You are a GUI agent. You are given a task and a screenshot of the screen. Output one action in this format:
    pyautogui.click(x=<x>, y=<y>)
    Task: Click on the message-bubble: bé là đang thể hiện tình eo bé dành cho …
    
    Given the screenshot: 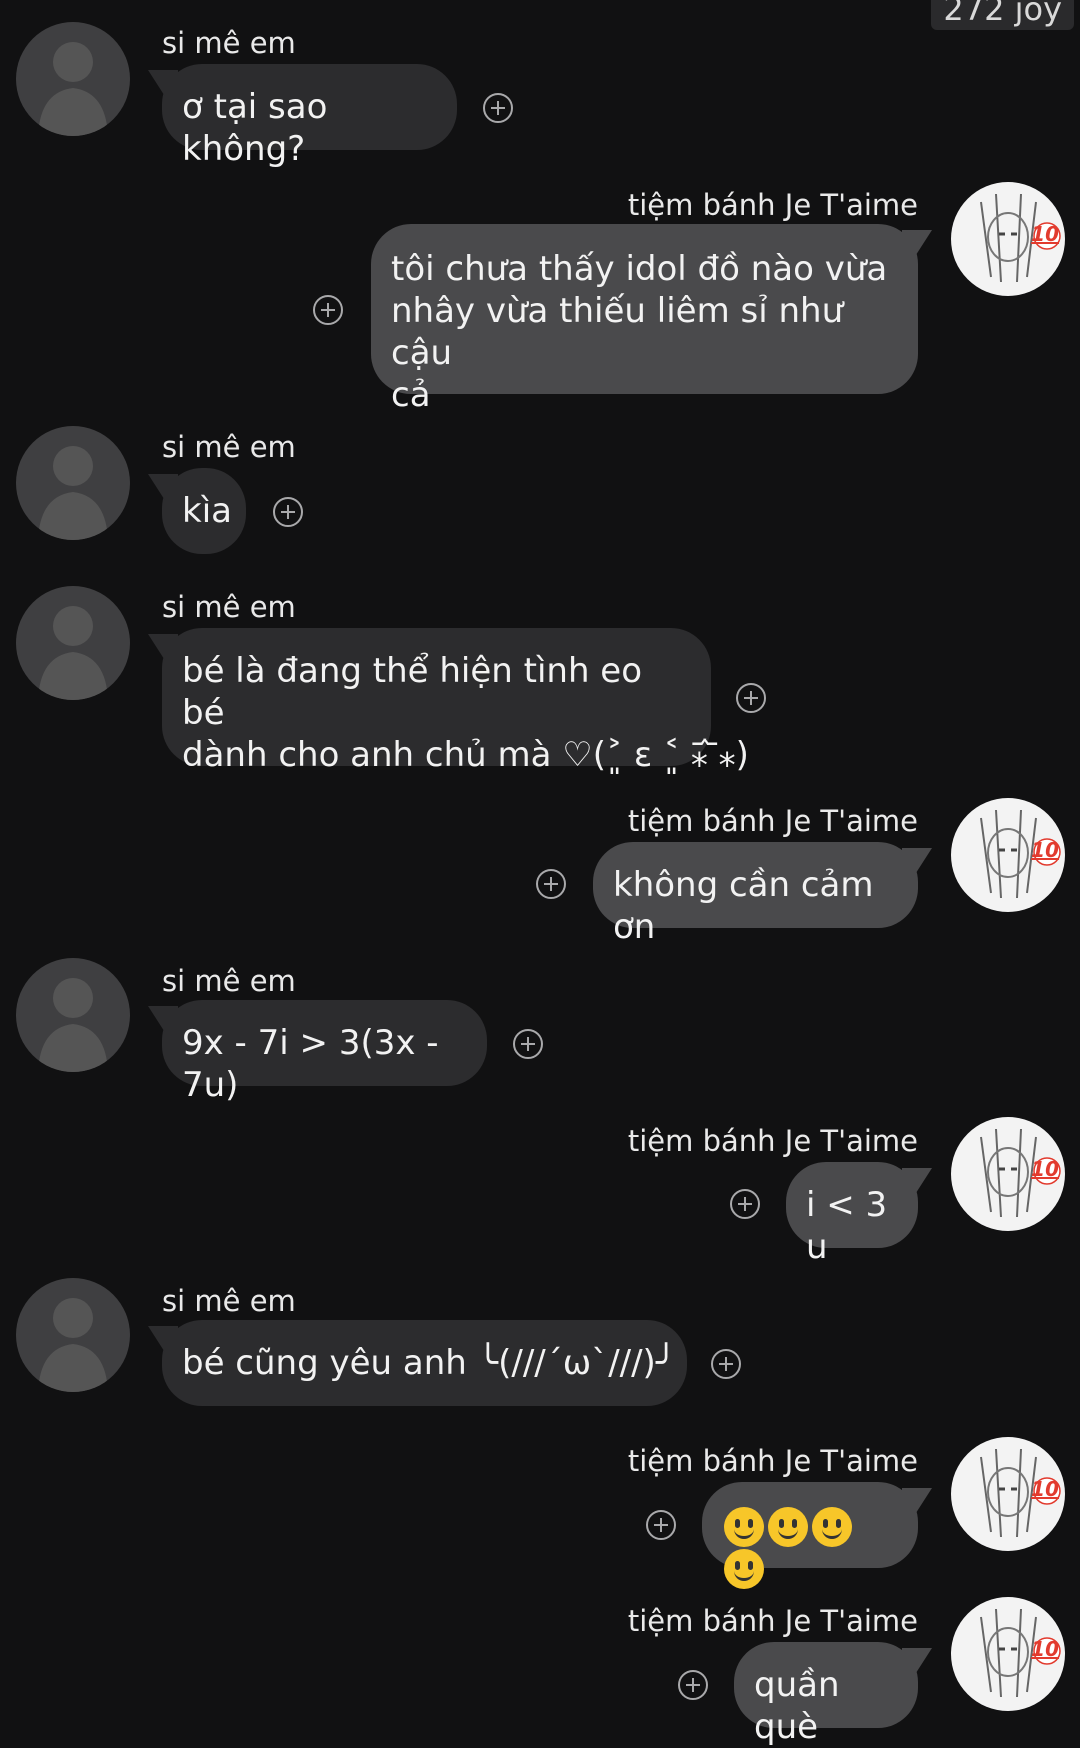 What is the action you would take?
    pyautogui.click(x=455, y=701)
    